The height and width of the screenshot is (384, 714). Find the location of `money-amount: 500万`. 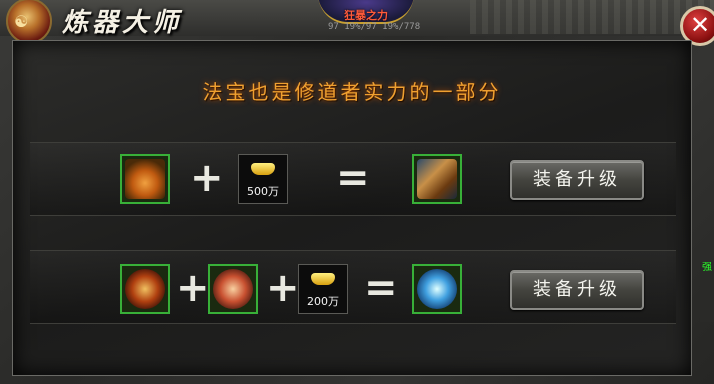

money-amount: 500万 is located at coordinates (263, 191).